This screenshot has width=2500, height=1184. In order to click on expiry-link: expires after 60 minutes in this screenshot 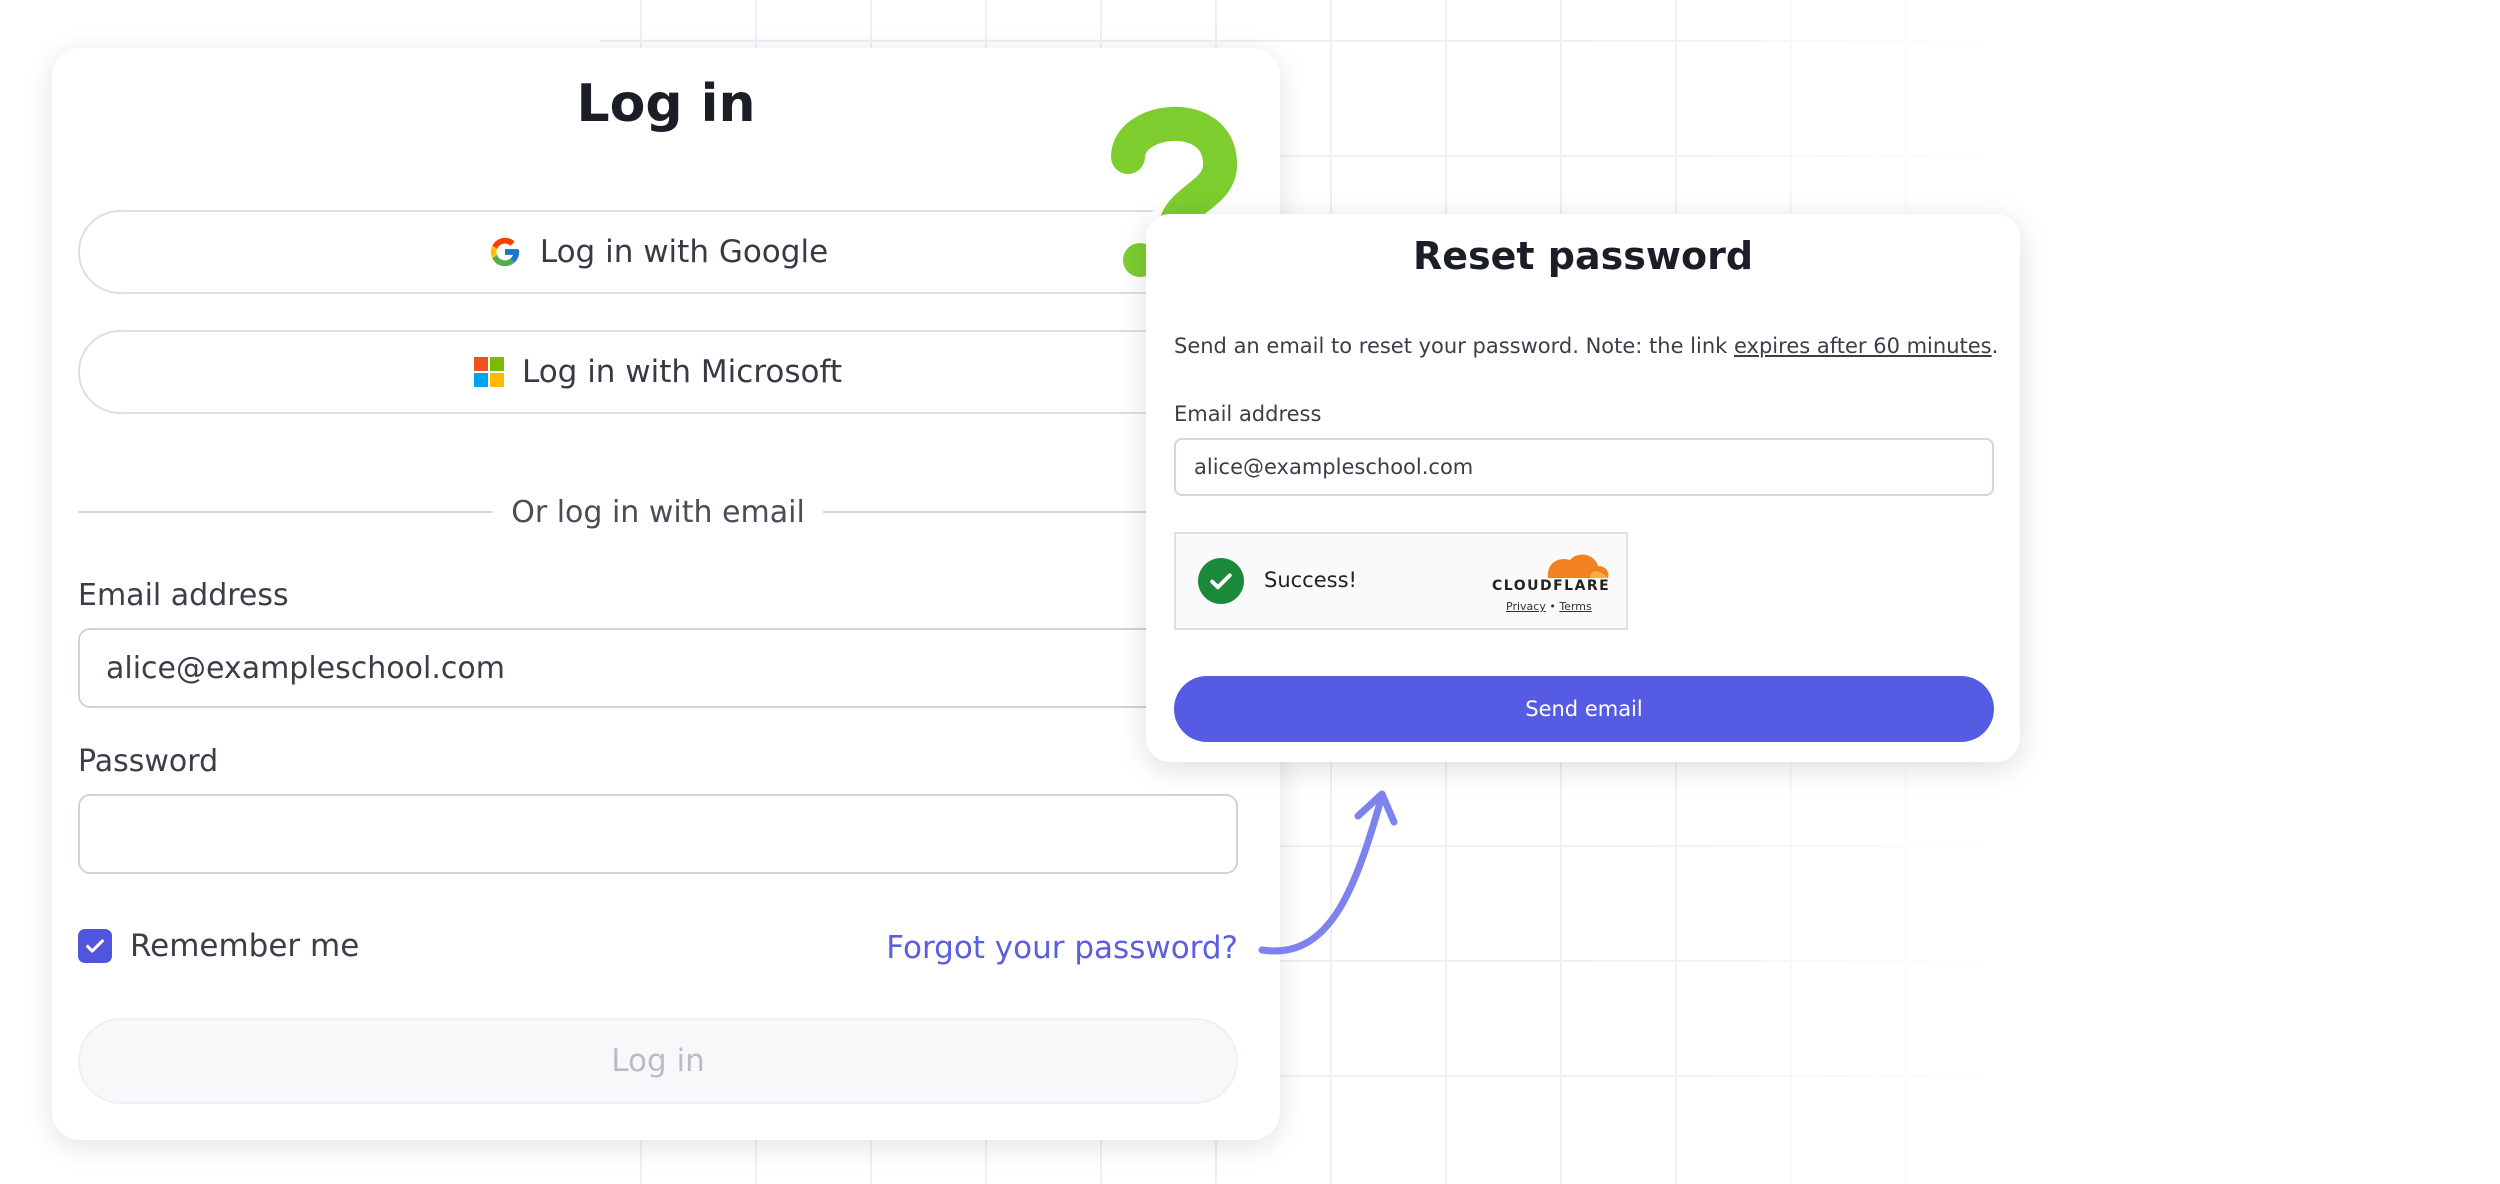, I will do `click(1863, 346)`.